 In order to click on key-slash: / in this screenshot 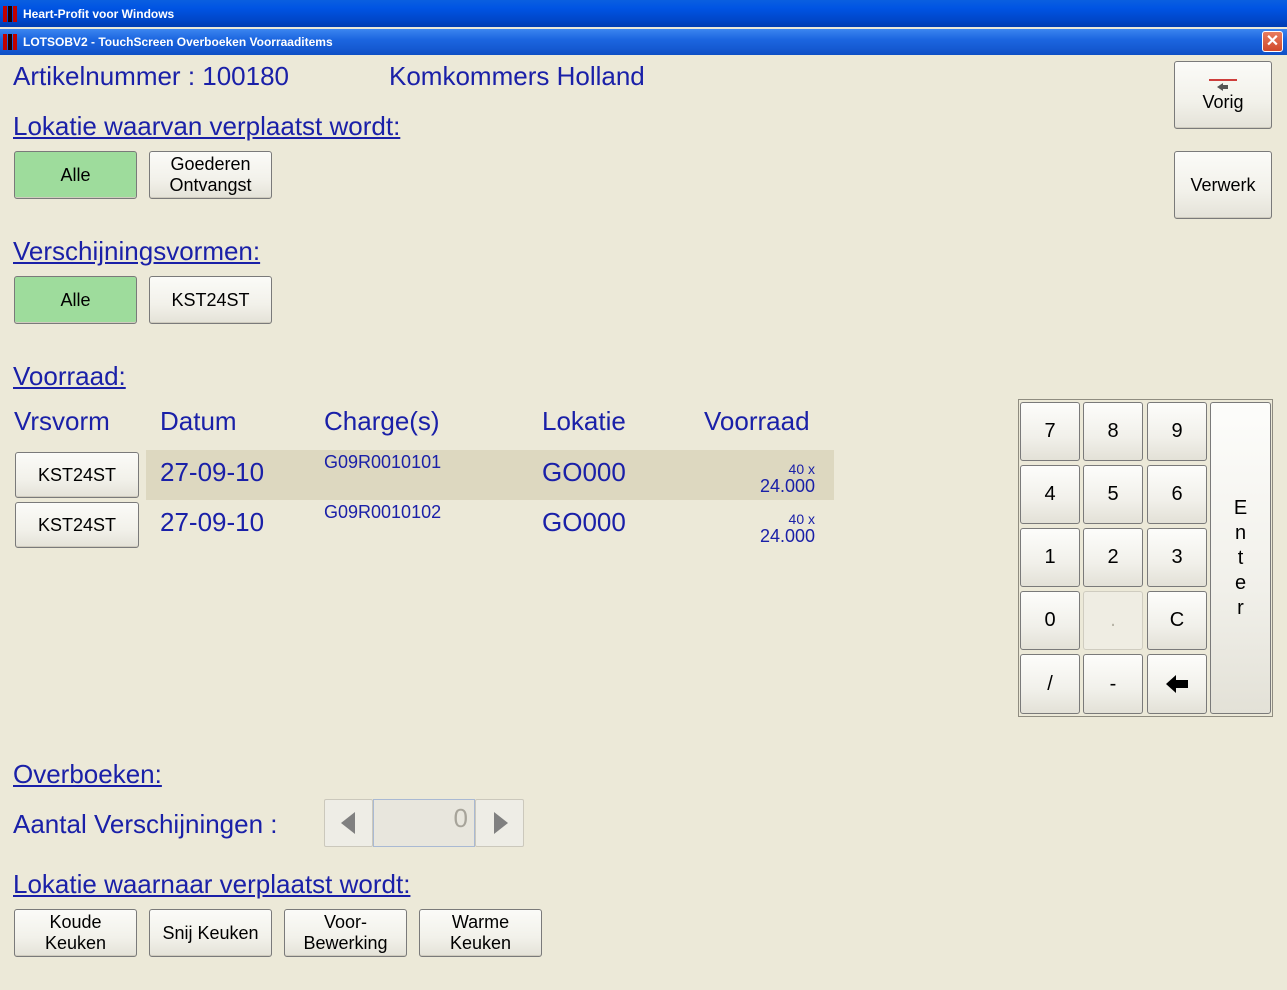, I will do `click(1050, 684)`.